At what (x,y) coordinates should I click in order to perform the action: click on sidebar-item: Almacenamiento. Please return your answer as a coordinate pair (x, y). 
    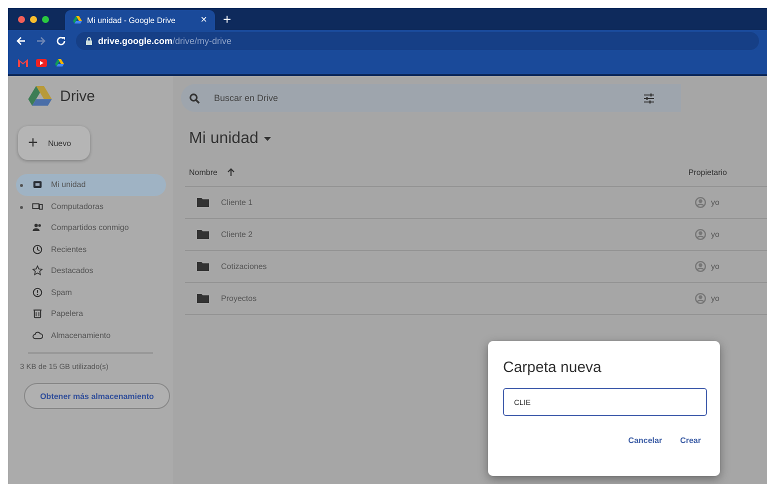
    Looking at the image, I should click on (91, 335).